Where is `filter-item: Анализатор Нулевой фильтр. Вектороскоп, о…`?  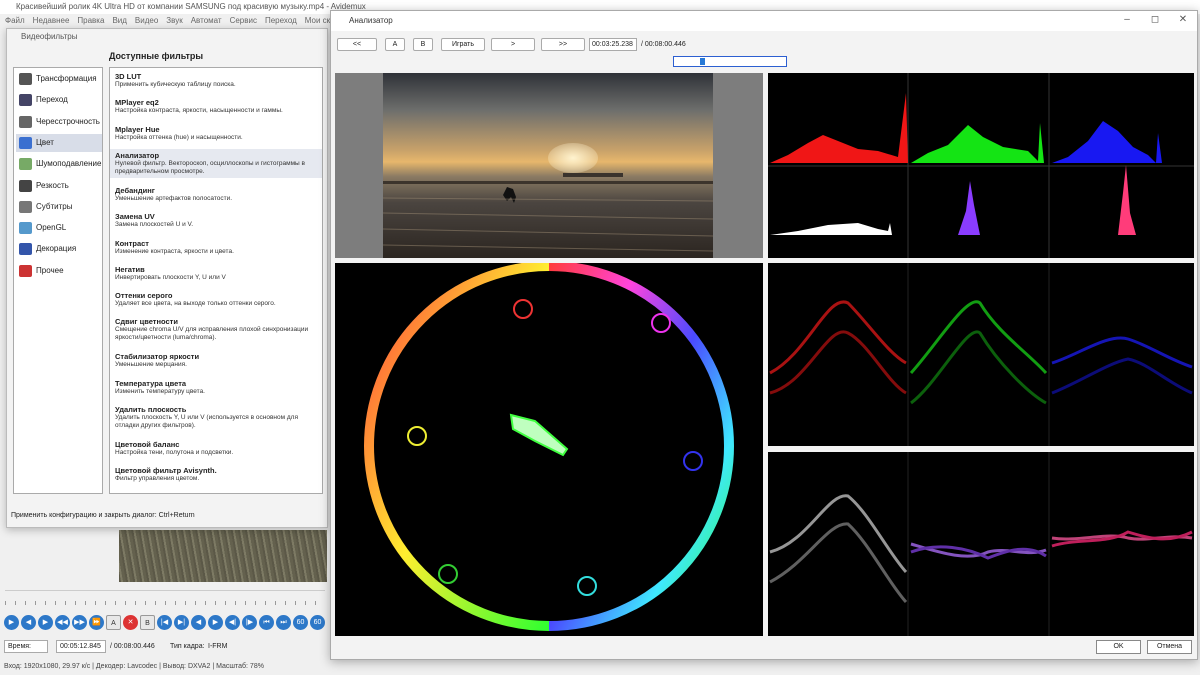 filter-item: Анализатор Нулевой фильтр. Вектороскоп, о… is located at coordinates (216, 163).